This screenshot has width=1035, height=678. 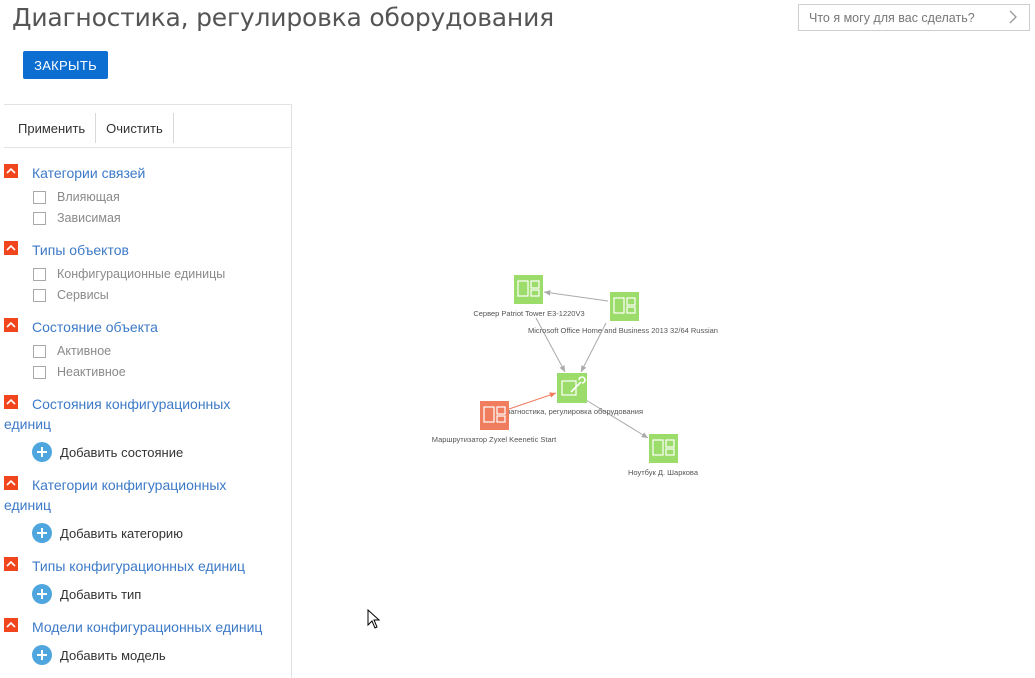 I want to click on node-label-router: Маршрутизатор Zyxel Keenetic Start, so click(x=494, y=439).